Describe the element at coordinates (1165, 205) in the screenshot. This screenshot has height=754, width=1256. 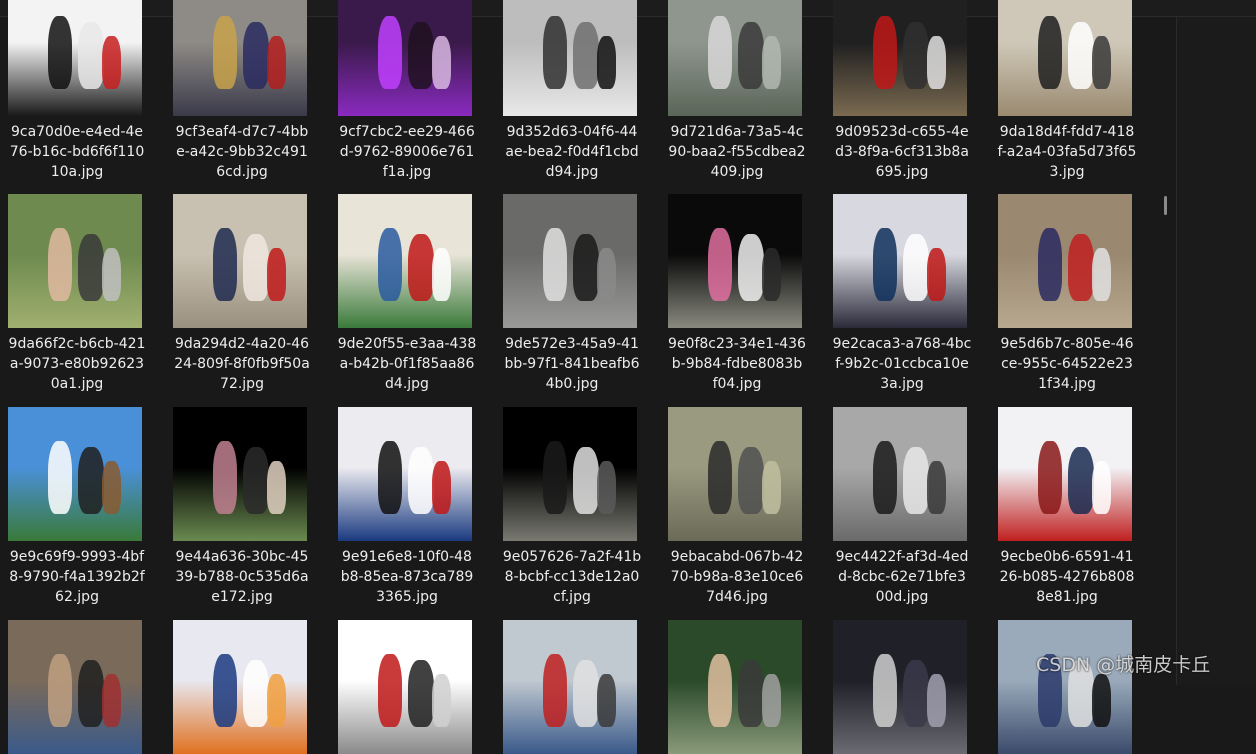
I see `scrollbar-thumb` at that location.